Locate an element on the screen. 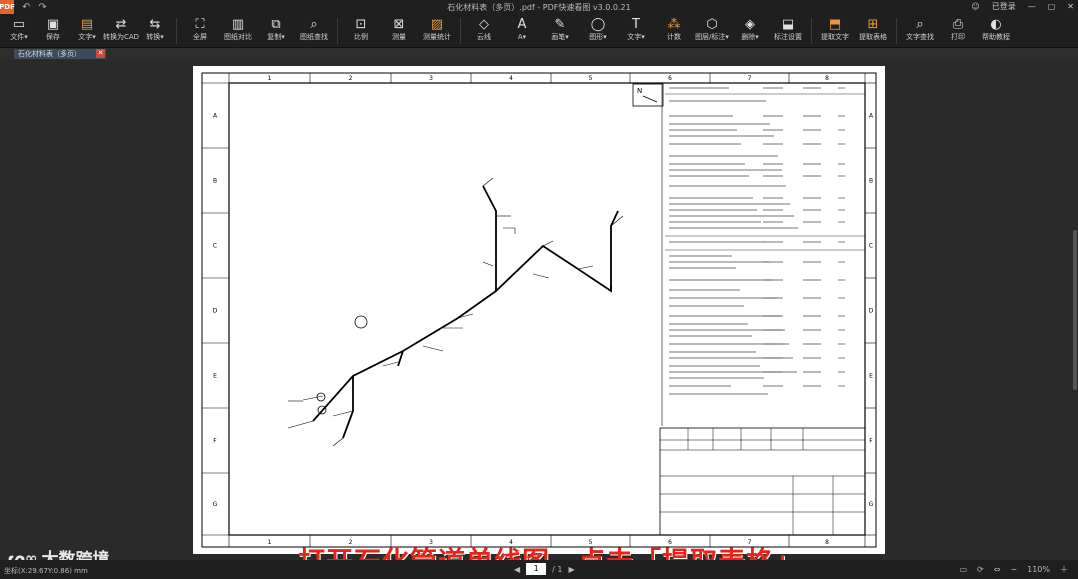  toolbar-button-copy: ⧉ 复制▾ is located at coordinates (276, 31).